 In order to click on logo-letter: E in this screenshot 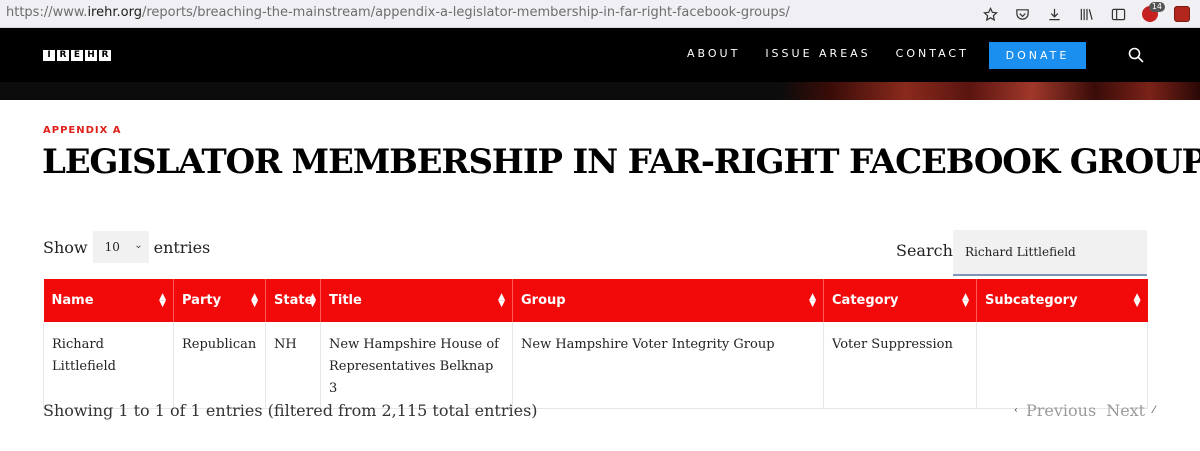, I will do `click(77, 55)`.